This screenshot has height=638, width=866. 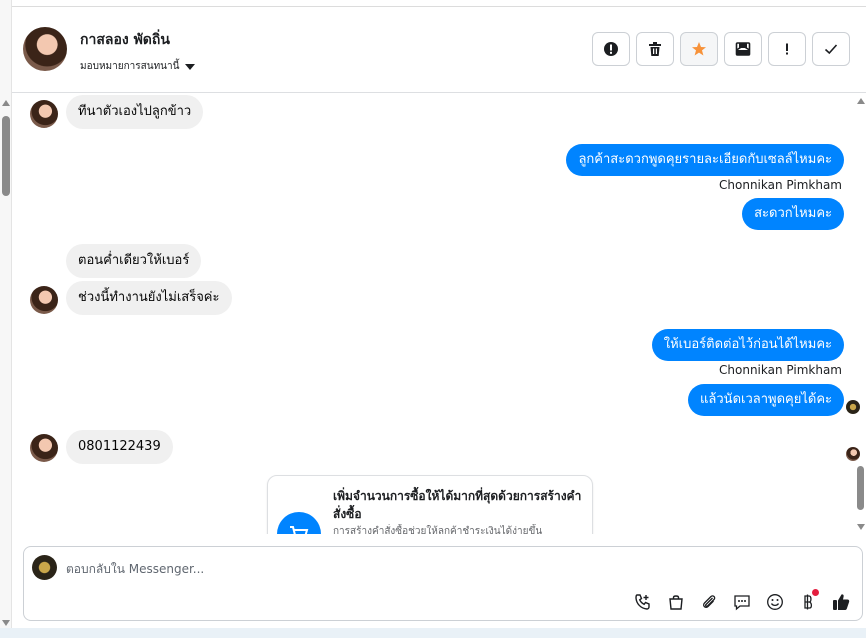 I want to click on mark-unread-icon, so click(x=743, y=49).